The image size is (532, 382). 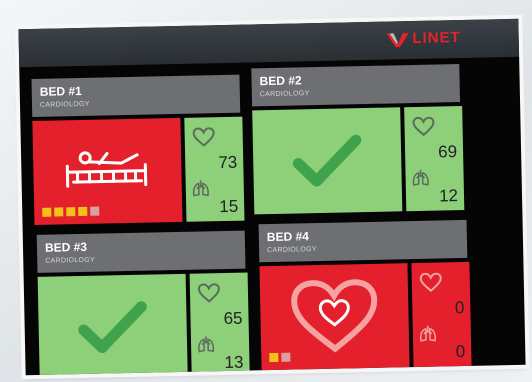 I want to click on vitals-panel: 73 15, so click(x=214, y=169).